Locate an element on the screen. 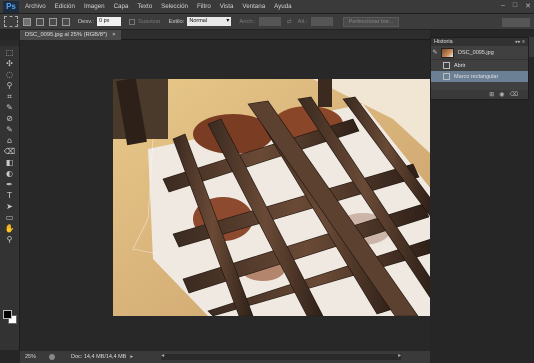 Image resolution: width=534 pixels, height=363 pixels. foreground-color-swatch is located at coordinates (7, 314).